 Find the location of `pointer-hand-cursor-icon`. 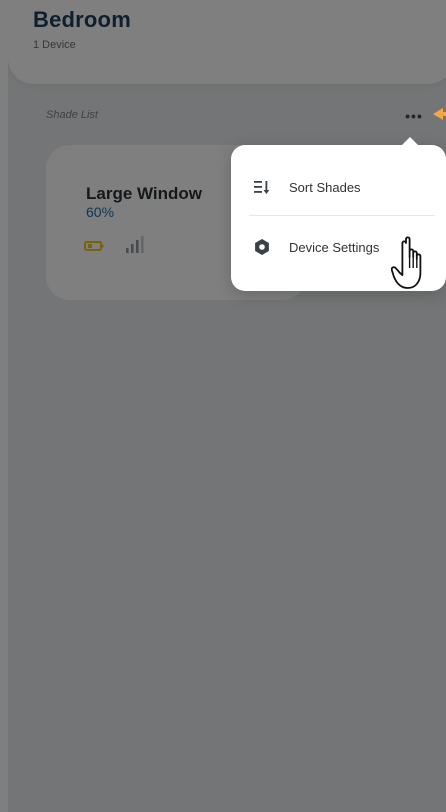

pointer-hand-cursor-icon is located at coordinates (406, 262).